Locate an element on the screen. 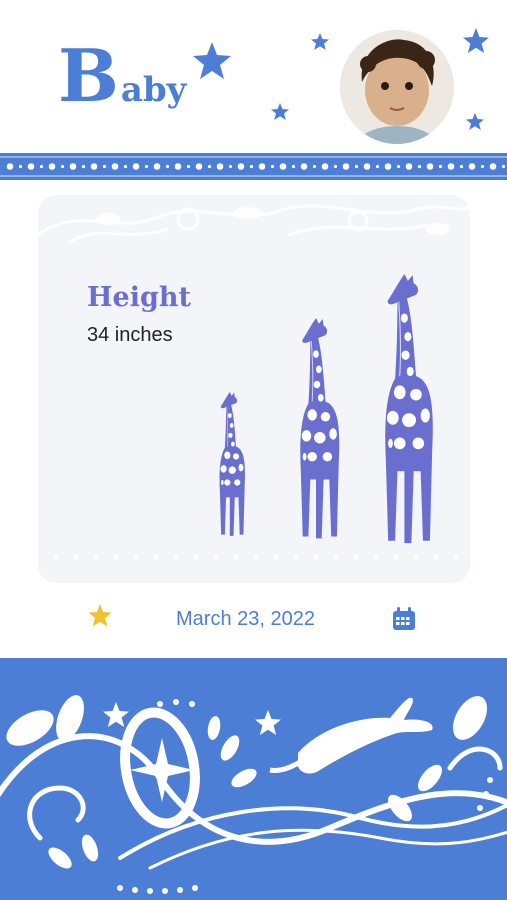  date-label: March 23, 2022 is located at coordinates (245, 619).